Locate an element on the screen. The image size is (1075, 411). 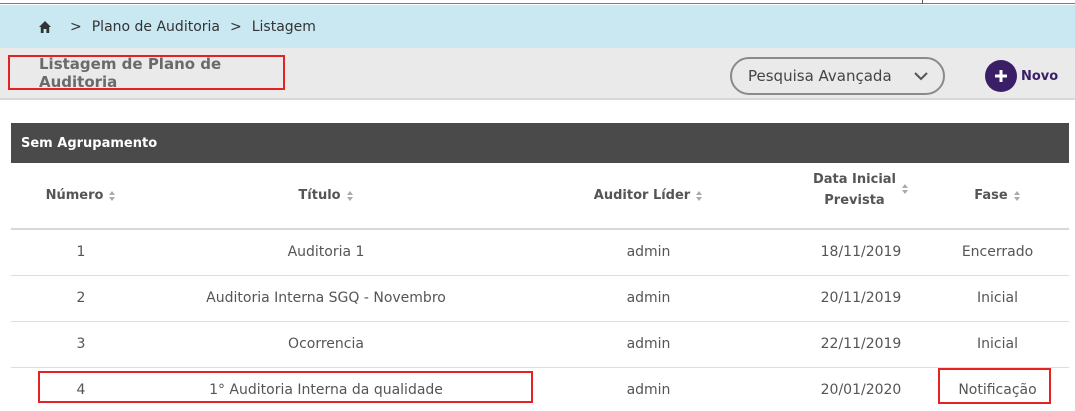
column-header-auditor: Auditor Líder is located at coordinates (648, 196).